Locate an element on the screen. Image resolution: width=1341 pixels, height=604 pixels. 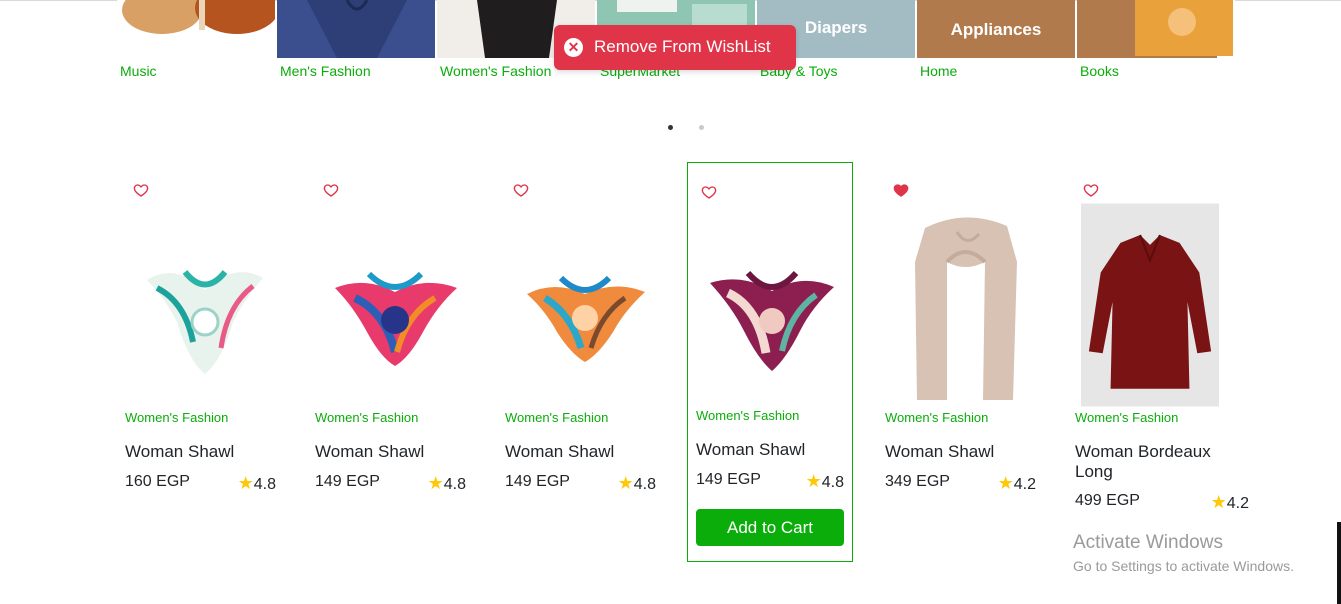
product-card: Women's Fashion Woman Shawl 160 EGP ★4.8 is located at coordinates (208, 362).